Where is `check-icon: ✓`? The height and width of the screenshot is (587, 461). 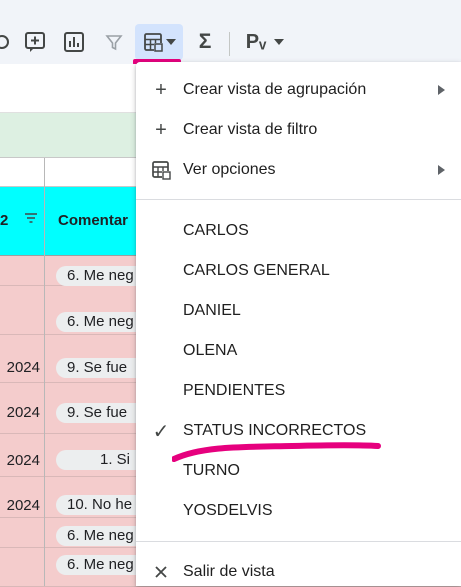
check-icon: ✓ is located at coordinates (161, 431).